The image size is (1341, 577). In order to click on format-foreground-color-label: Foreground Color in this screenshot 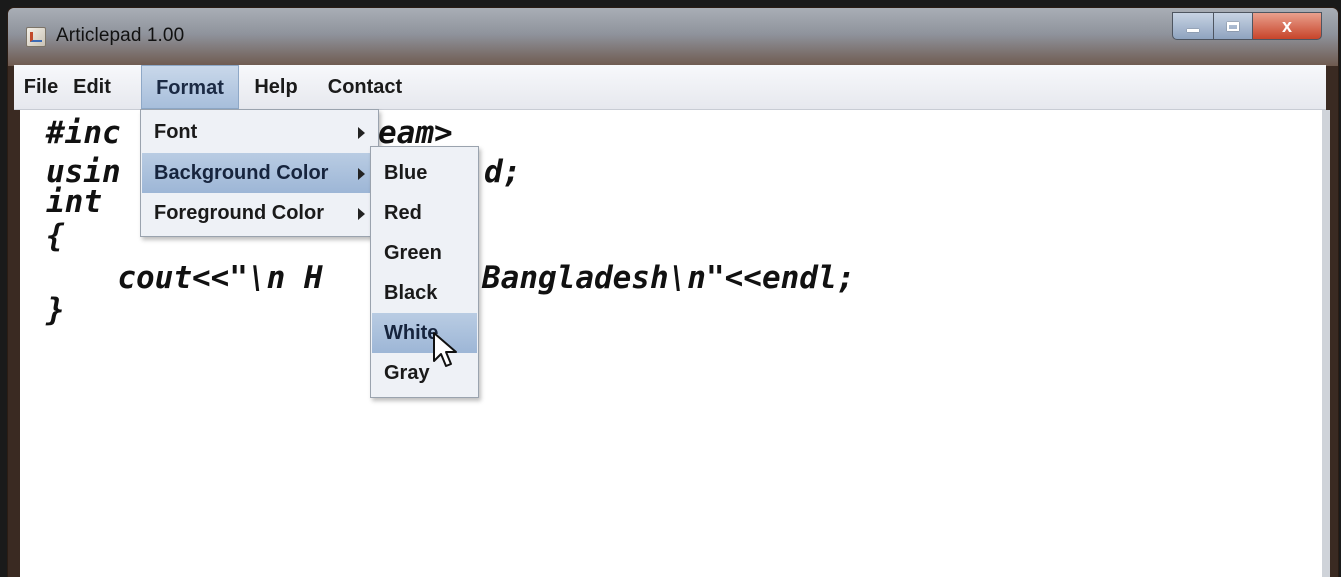, I will do `click(239, 213)`.